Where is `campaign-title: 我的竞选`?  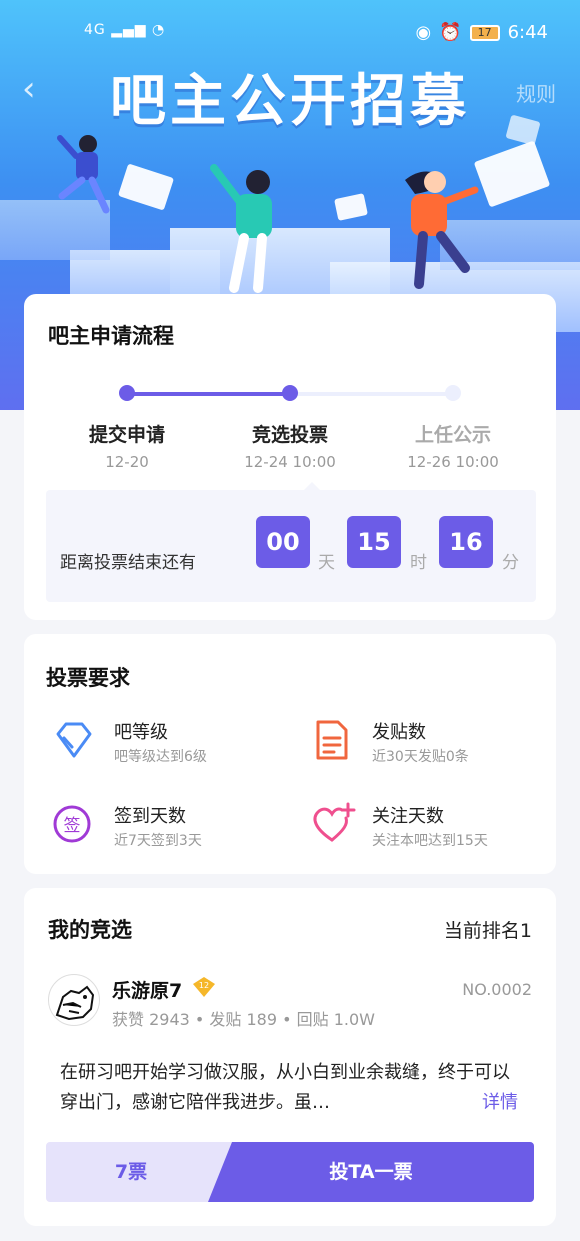
campaign-title: 我的竞选 is located at coordinates (90, 930).